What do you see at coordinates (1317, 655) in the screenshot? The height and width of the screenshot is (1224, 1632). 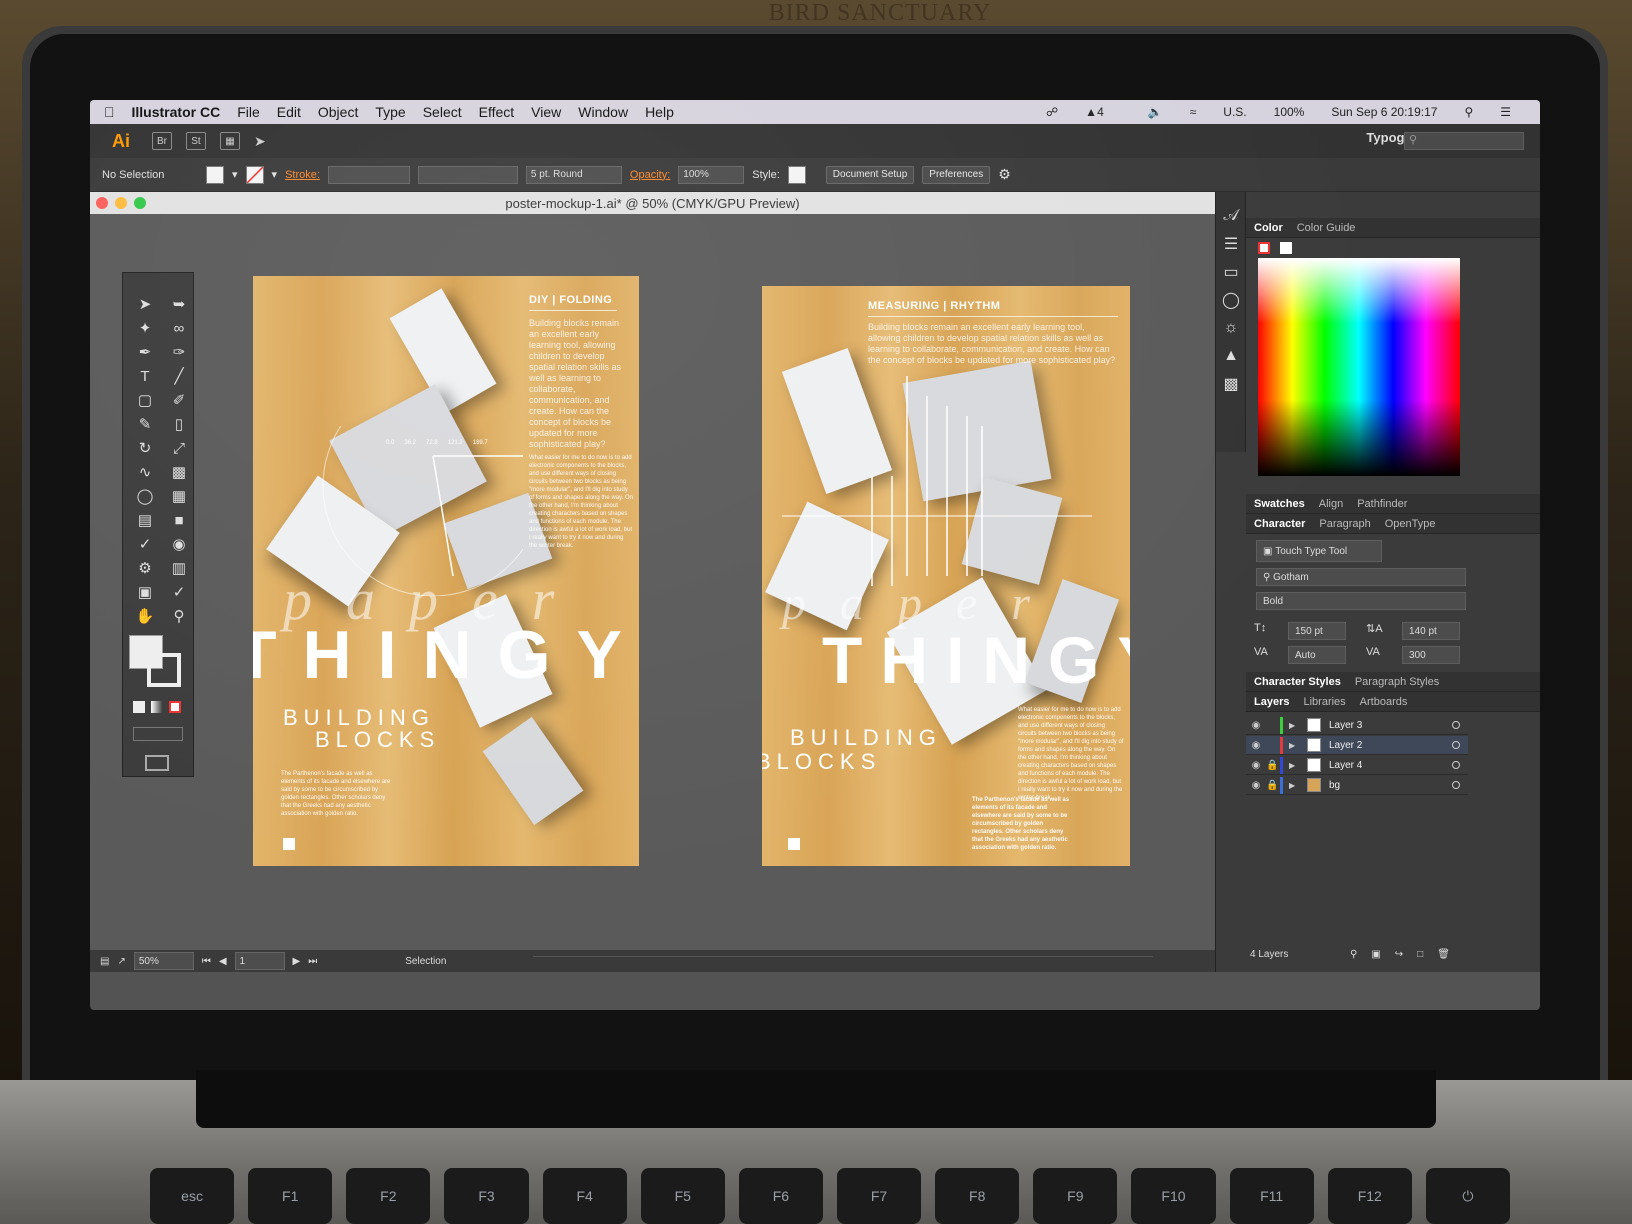 I see `kerning-field: Auto` at bounding box center [1317, 655].